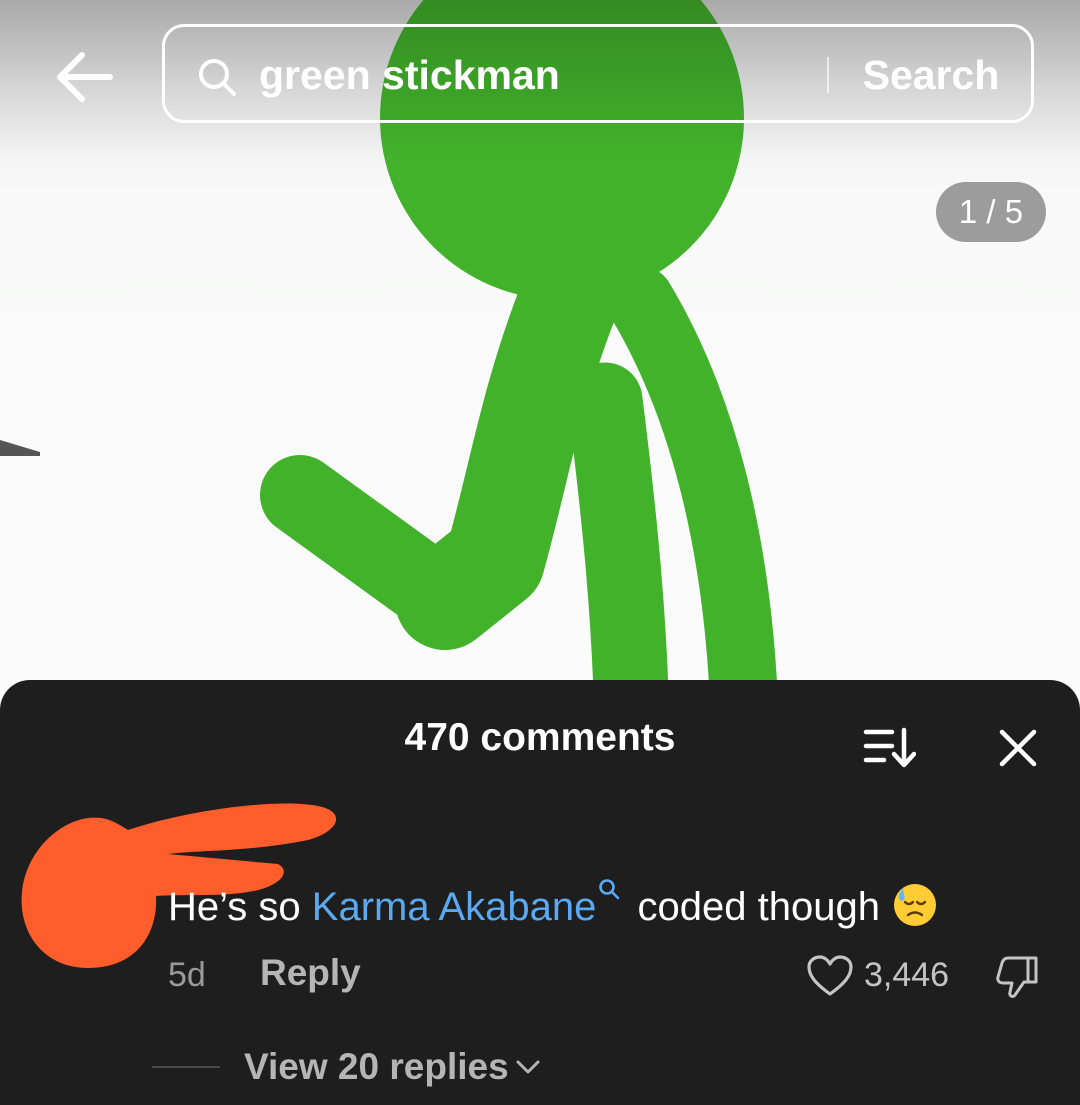  I want to click on comment-text-before: He’s so, so click(240, 907).